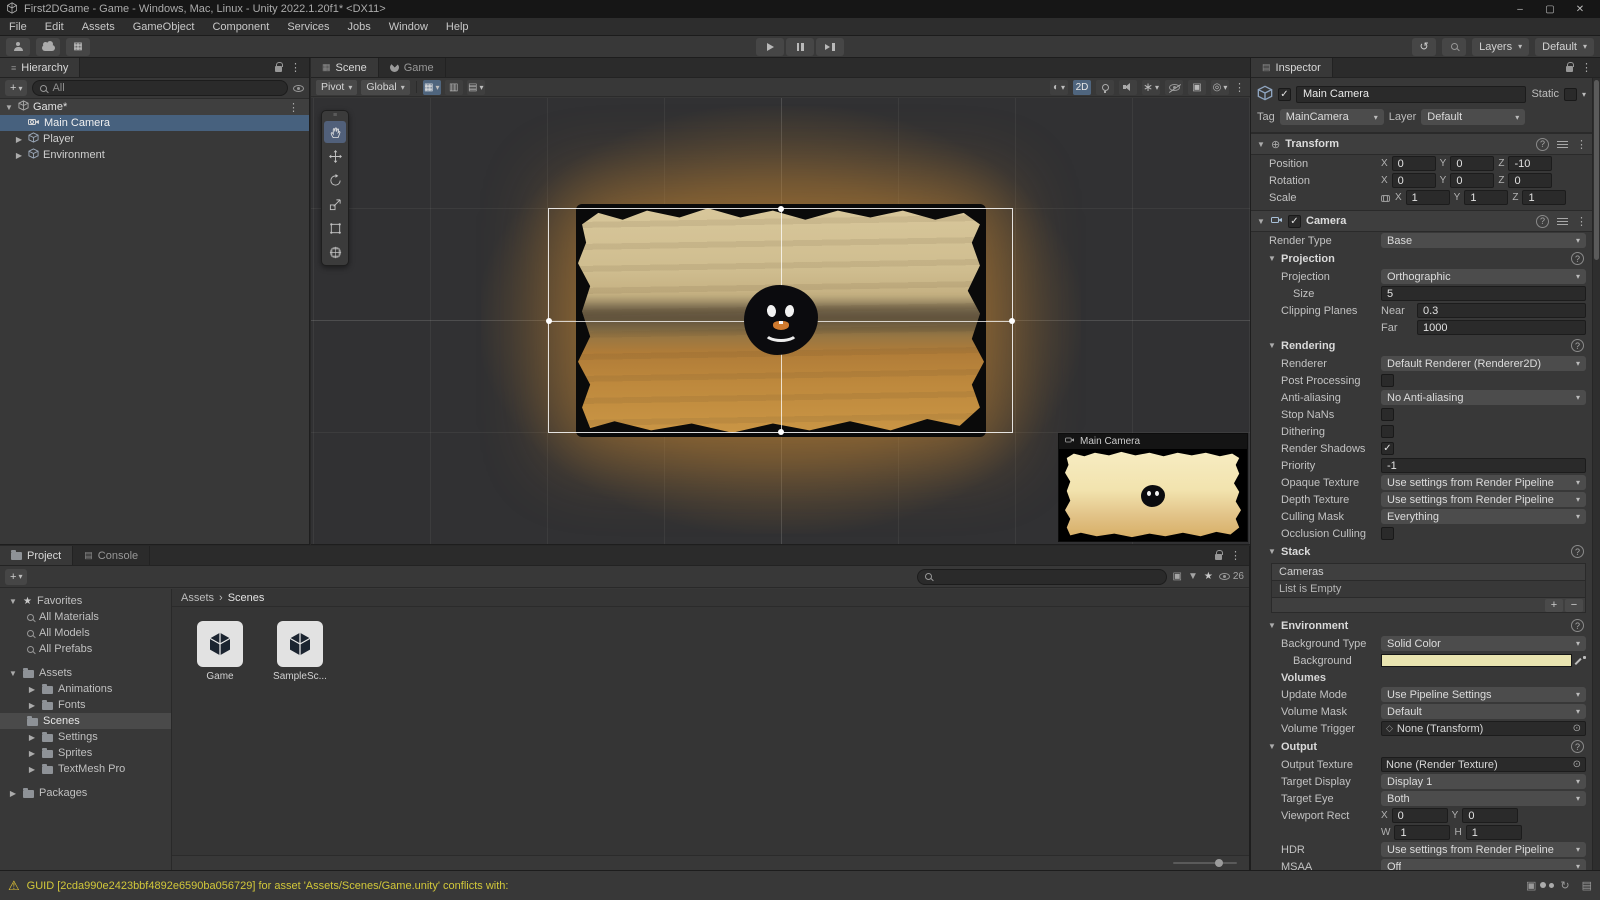 This screenshot has height=900, width=1600. Describe the element at coordinates (85, 721) in the screenshot. I see `tree-folder-scenes: Scenes` at that location.